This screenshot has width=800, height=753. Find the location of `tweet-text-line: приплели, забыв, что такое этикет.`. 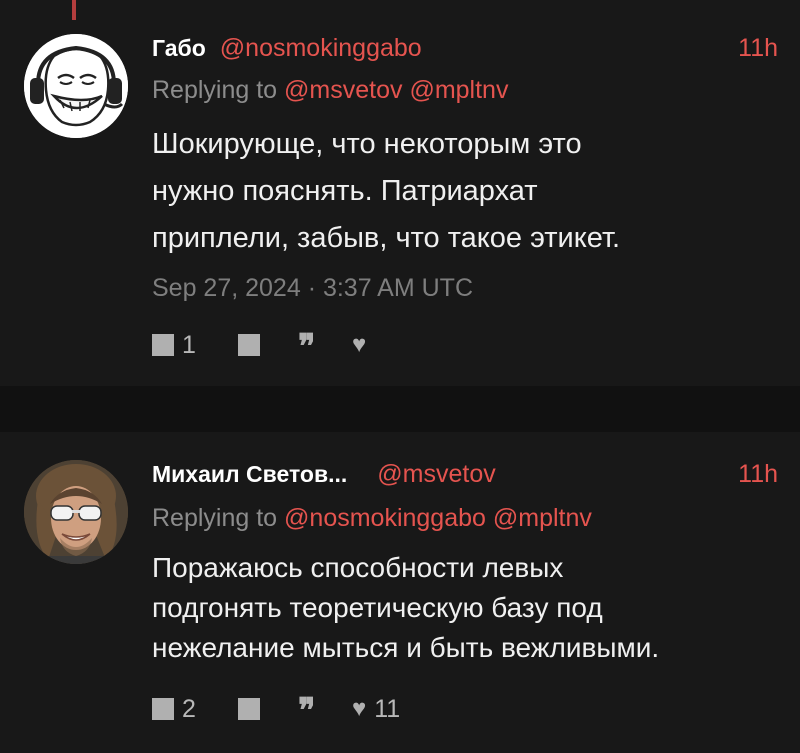

tweet-text-line: приплели, забыв, что такое этикет. is located at coordinates (386, 238).